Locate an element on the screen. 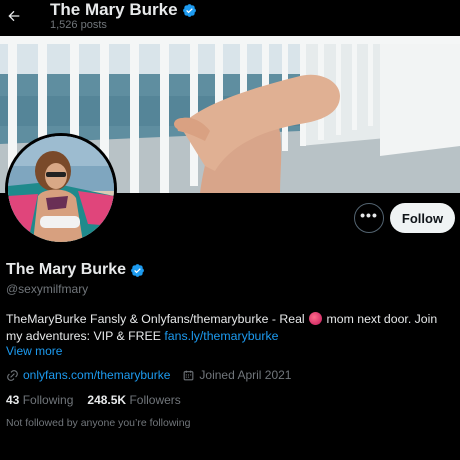 The width and height of the screenshot is (460, 460). back-button is located at coordinates (14, 16).